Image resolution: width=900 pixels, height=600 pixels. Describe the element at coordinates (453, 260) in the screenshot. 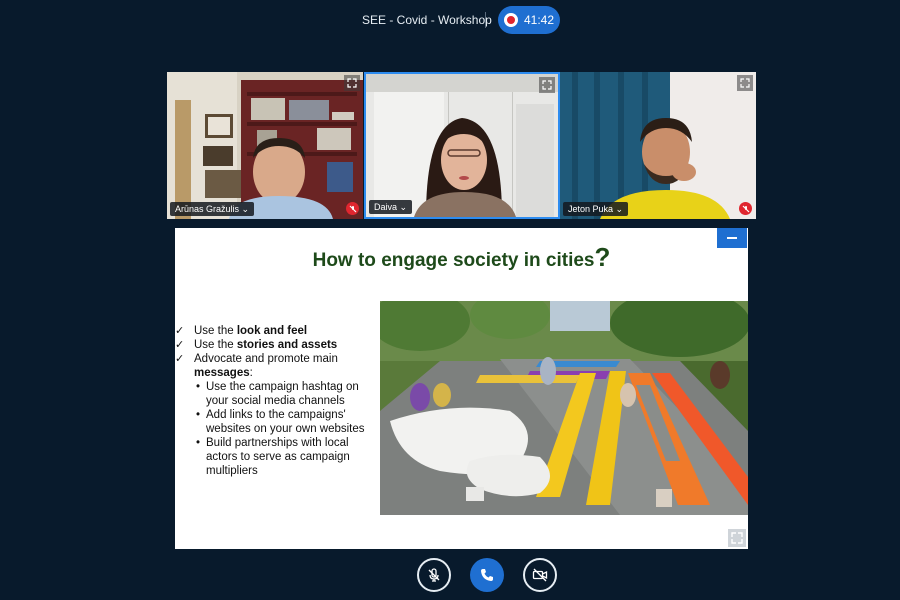

I see `slide-title-text: How to engage society in cities` at that location.